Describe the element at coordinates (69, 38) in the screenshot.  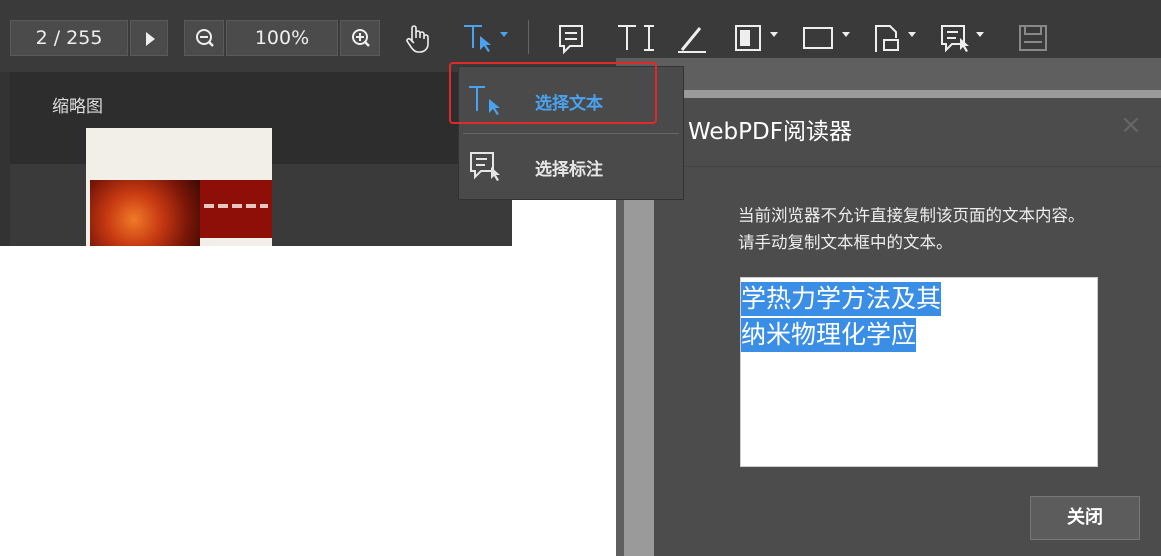
I see `page-indicator: 2 / 255` at that location.